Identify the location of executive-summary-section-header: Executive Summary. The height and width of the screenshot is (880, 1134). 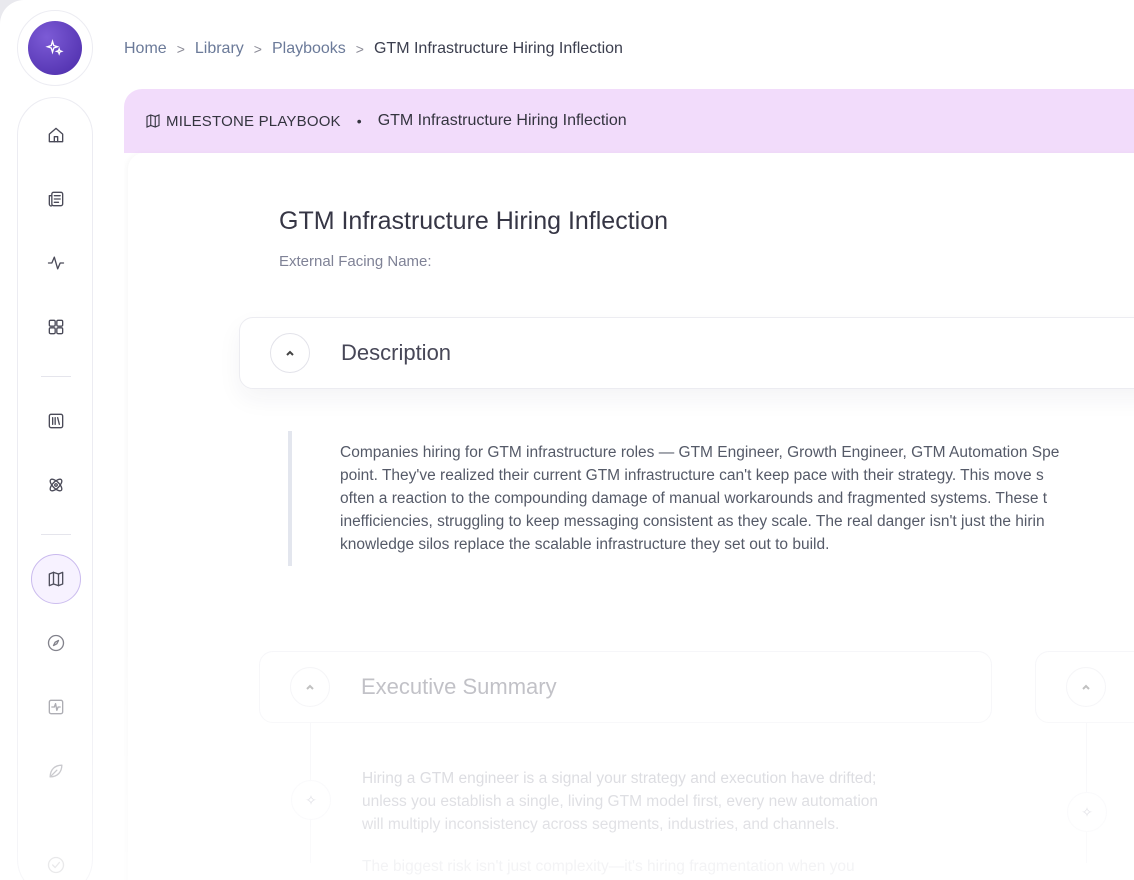
(625, 687).